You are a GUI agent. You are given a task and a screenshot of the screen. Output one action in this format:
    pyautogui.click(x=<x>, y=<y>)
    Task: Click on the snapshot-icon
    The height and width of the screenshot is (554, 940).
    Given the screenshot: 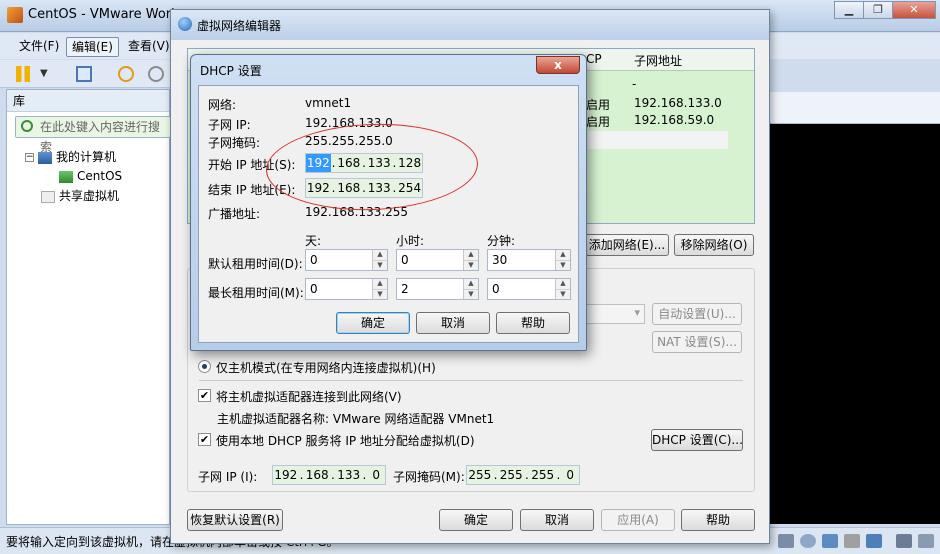 What is the action you would take?
    pyautogui.click(x=126, y=74)
    